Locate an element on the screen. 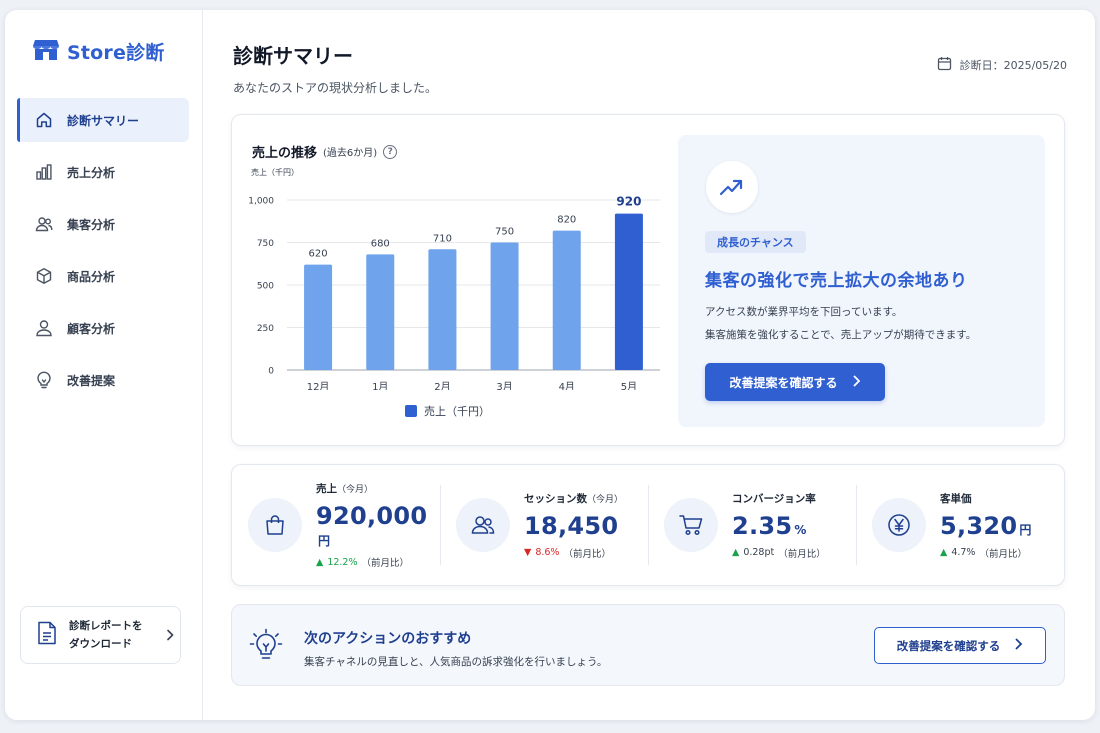 Image resolution: width=1100 pixels, height=733 pixels. sidebar-item-summary: 診断サマリー is located at coordinates (103, 120).